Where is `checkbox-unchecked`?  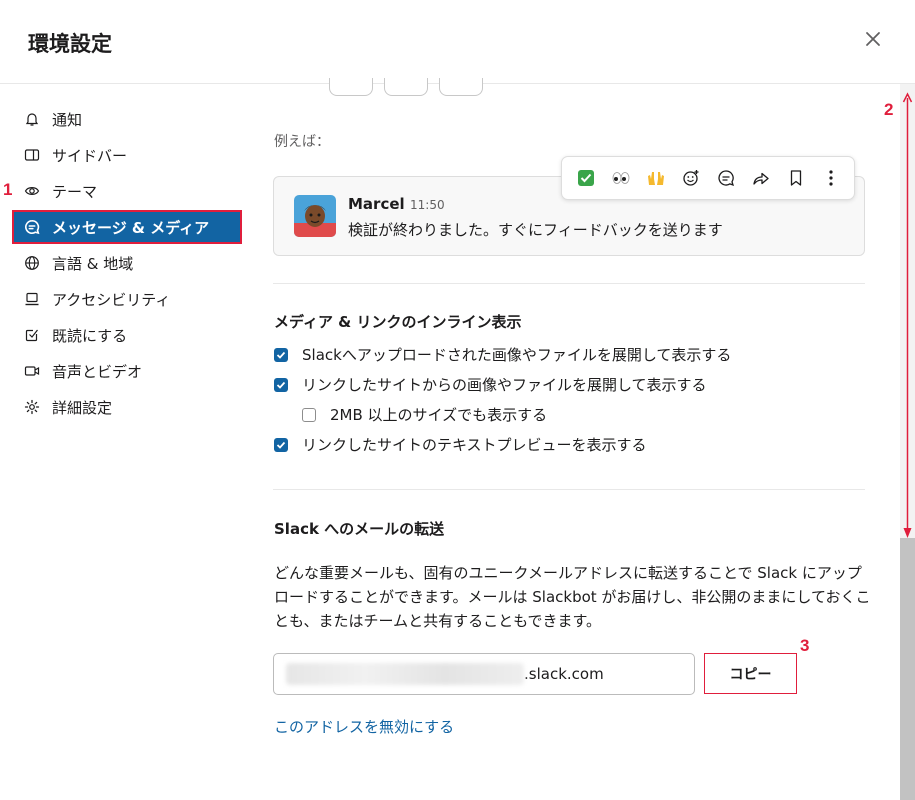
checkbox-unchecked is located at coordinates (309, 414).